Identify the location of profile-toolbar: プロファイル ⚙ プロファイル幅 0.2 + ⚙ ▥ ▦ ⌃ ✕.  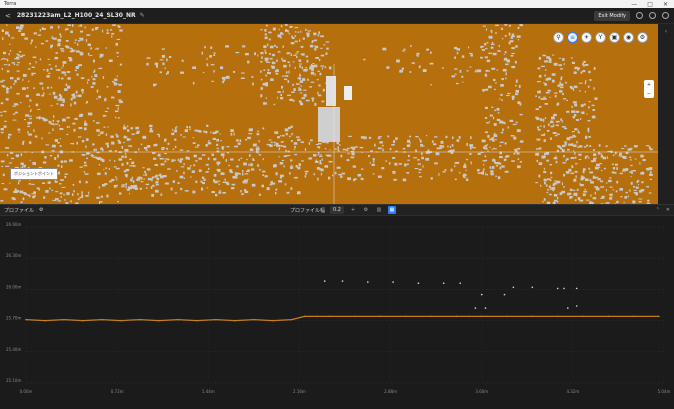
(337, 210).